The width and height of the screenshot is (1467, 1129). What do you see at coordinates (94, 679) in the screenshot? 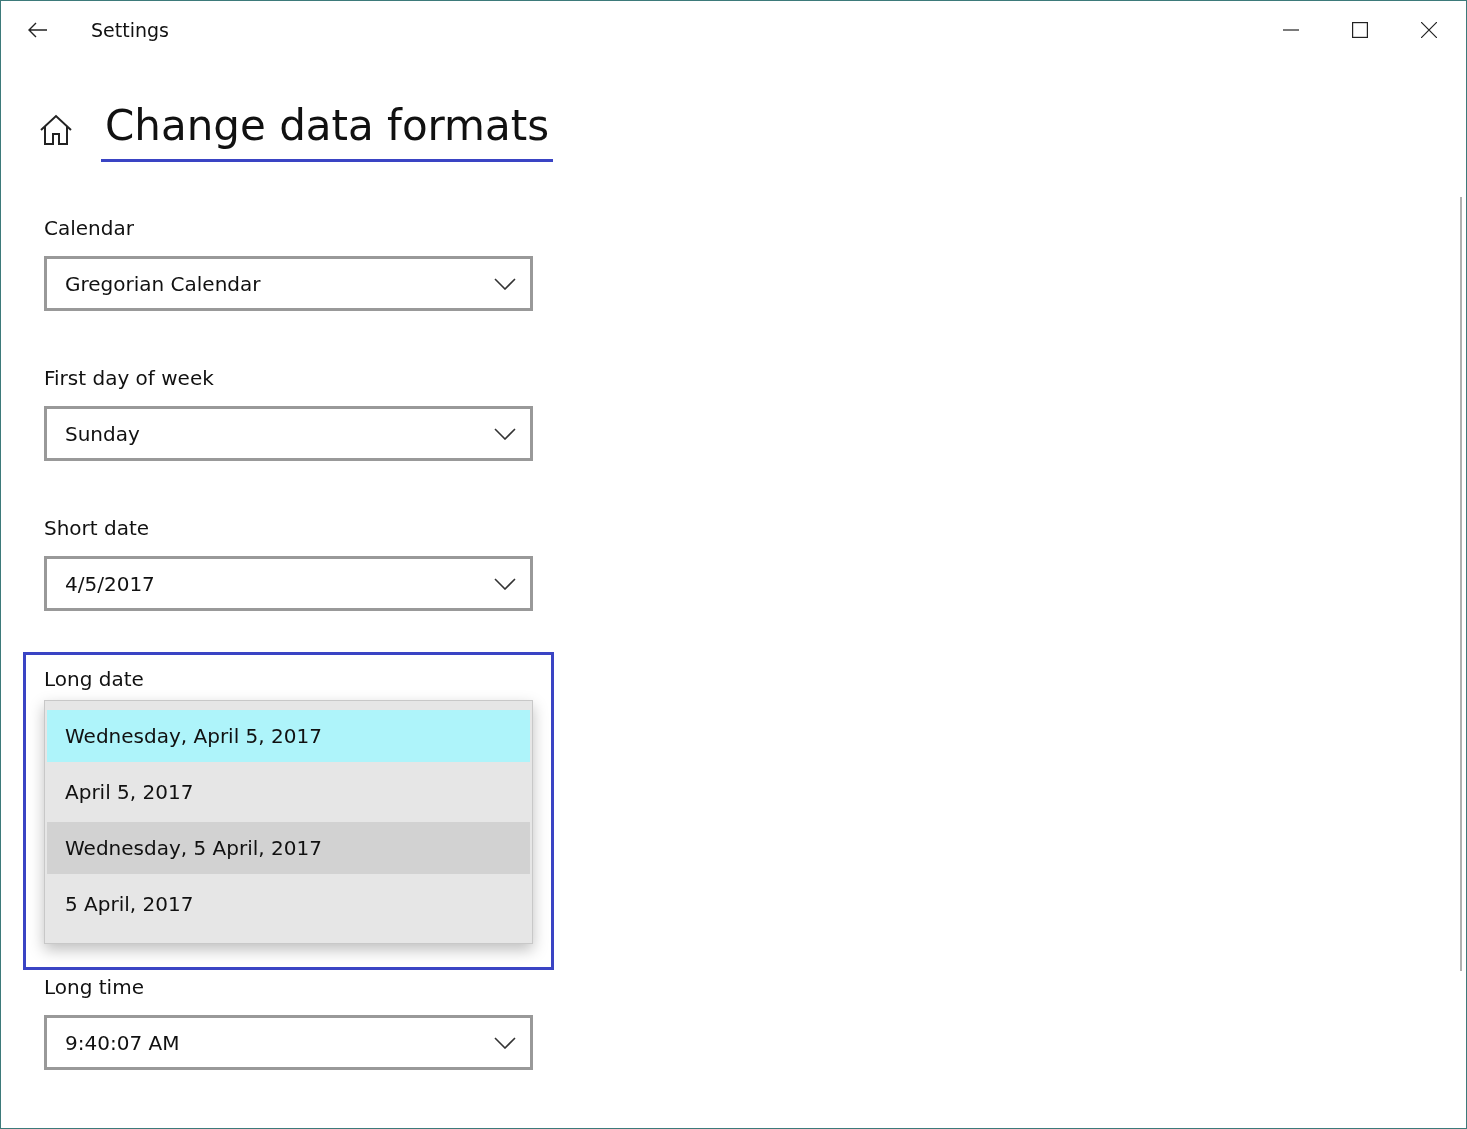
I see `field-label: Long date` at bounding box center [94, 679].